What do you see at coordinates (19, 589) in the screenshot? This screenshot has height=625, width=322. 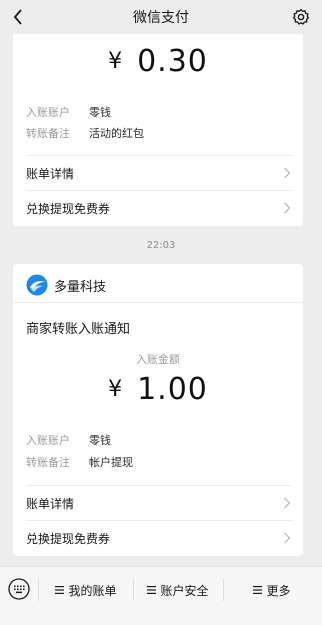 I see `keyboard-icon` at bounding box center [19, 589].